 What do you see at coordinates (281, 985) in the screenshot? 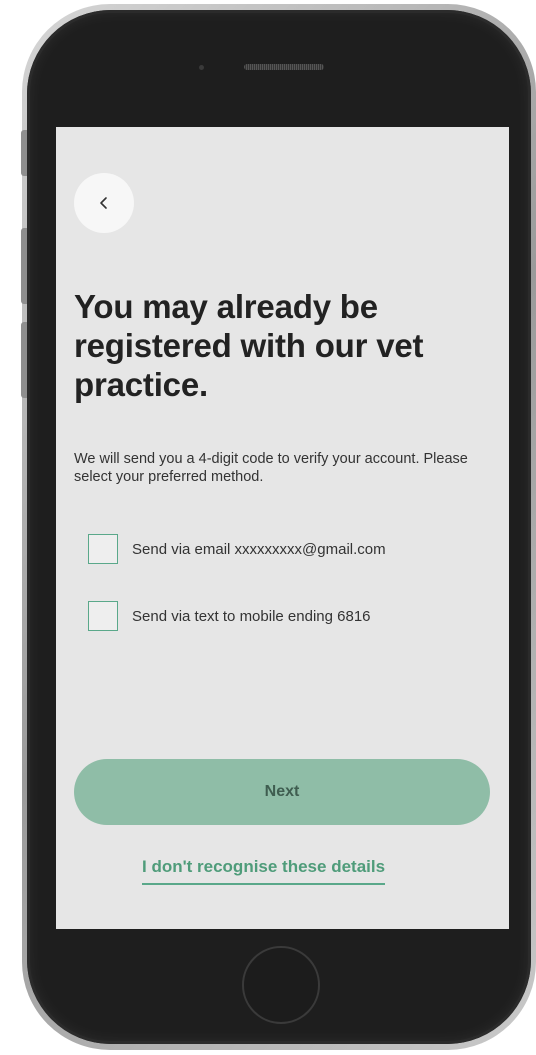
I see `home-button` at bounding box center [281, 985].